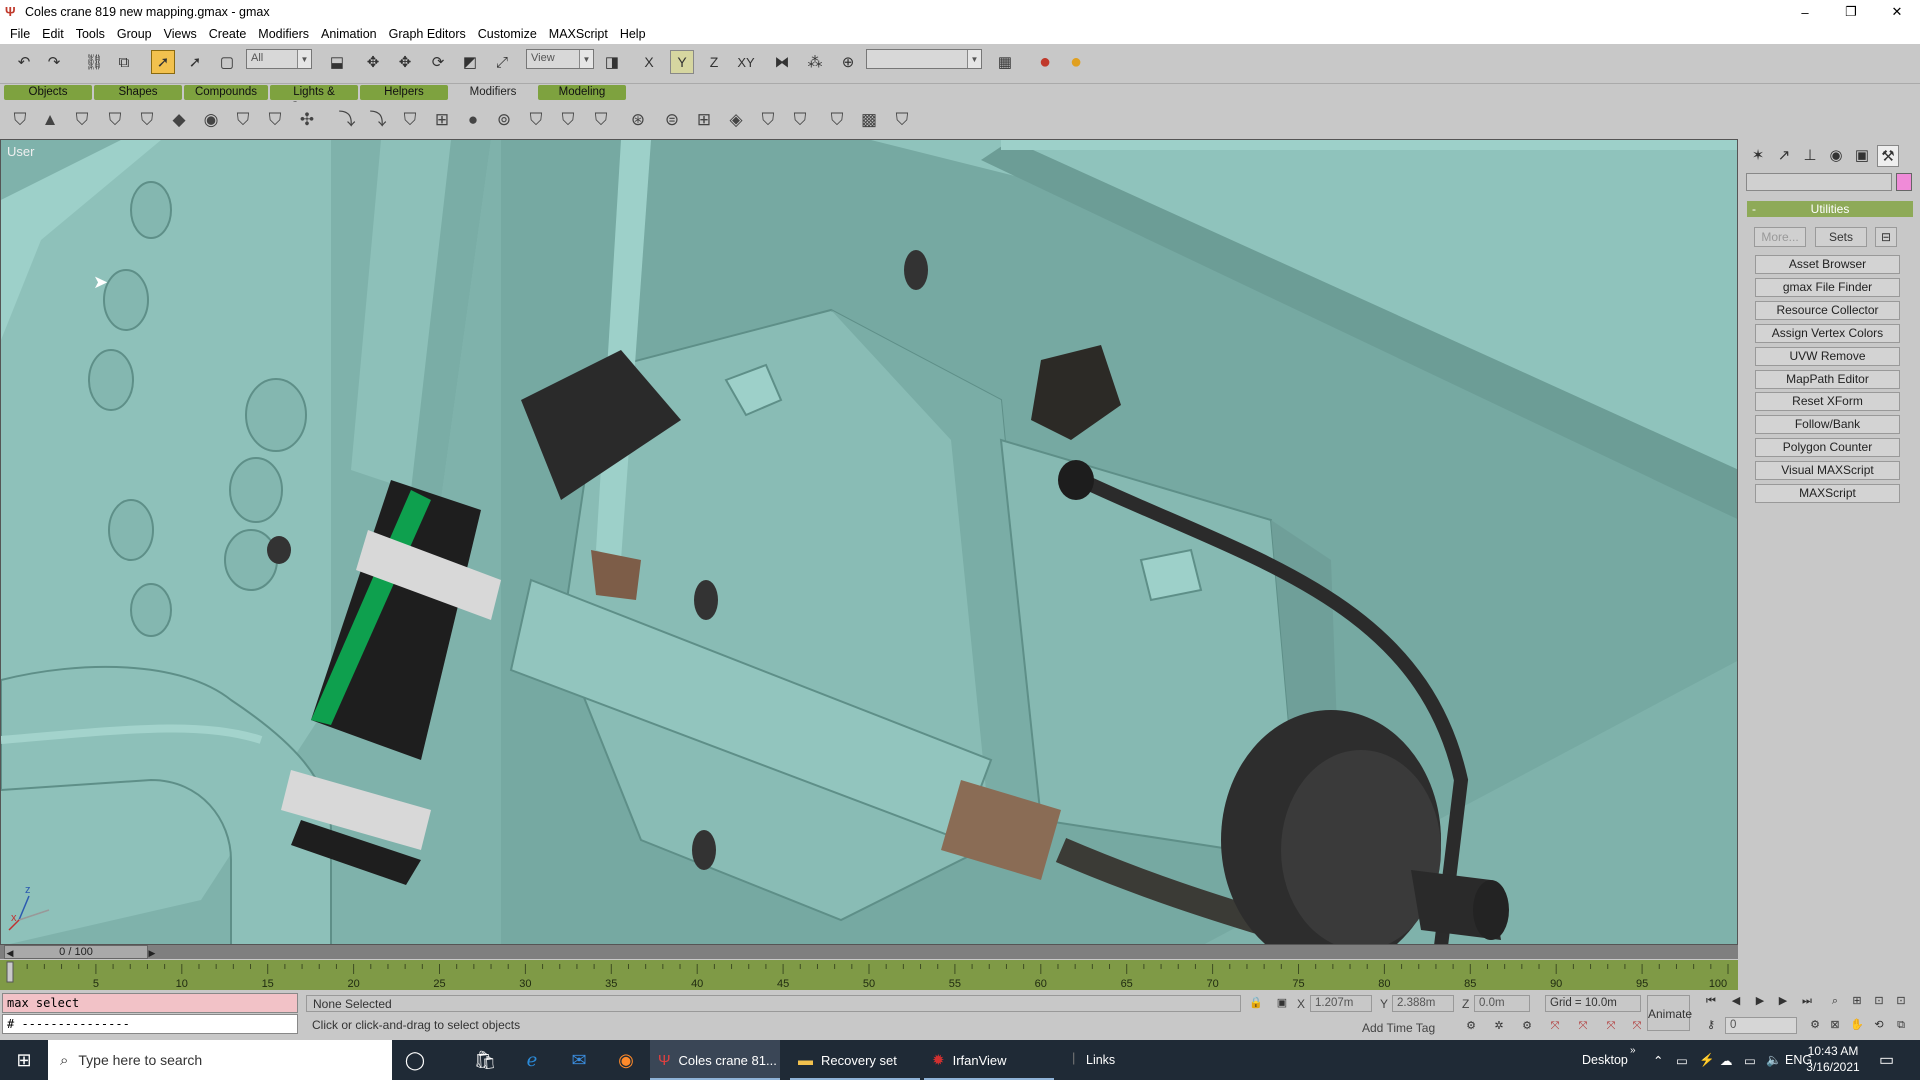 This screenshot has width=1920, height=1080. What do you see at coordinates (1904, 182) in the screenshot?
I see `object-color-swatch` at bounding box center [1904, 182].